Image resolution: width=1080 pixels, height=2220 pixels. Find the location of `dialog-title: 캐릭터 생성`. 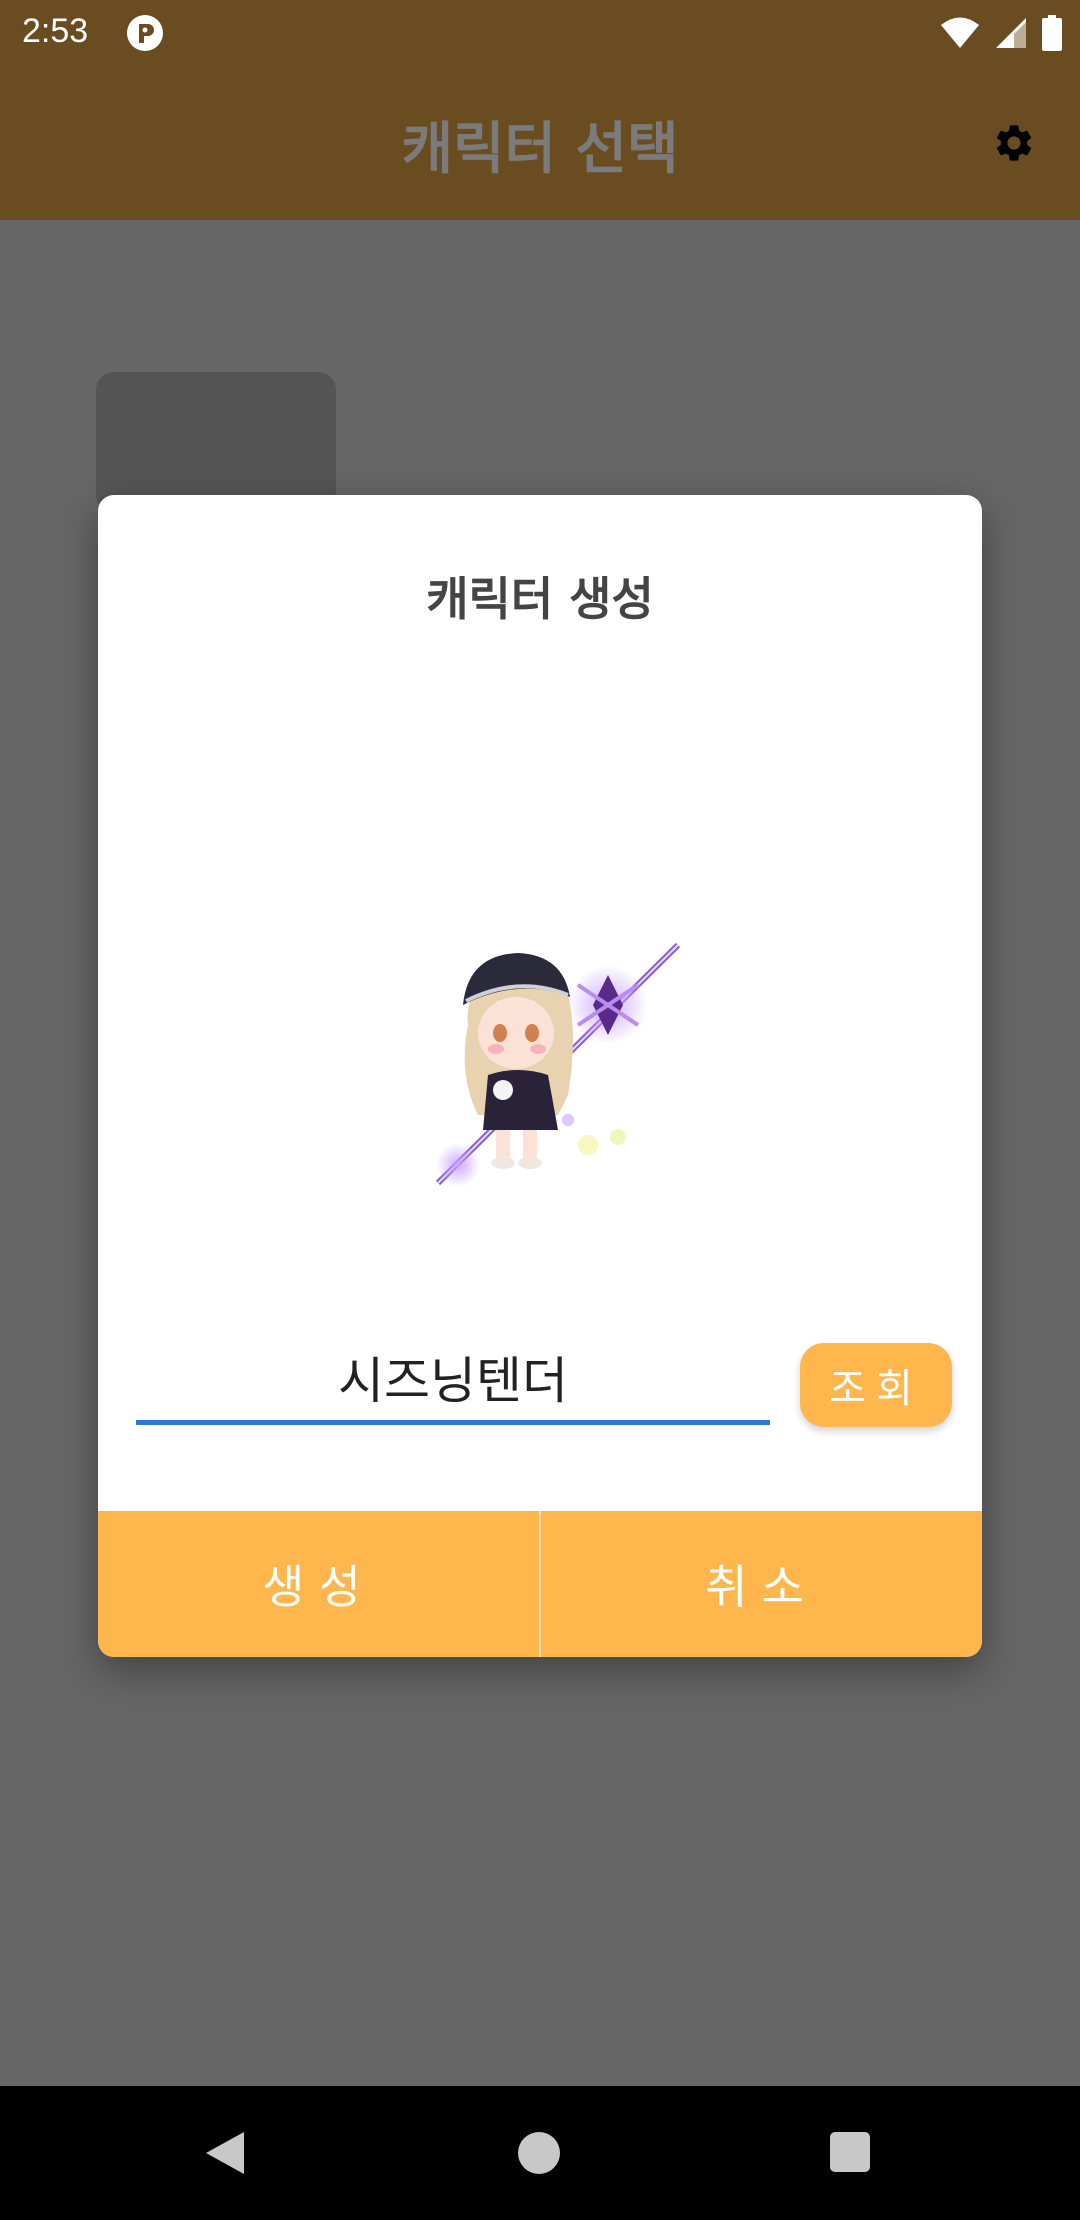

dialog-title: 캐릭터 생성 is located at coordinates (540, 599).